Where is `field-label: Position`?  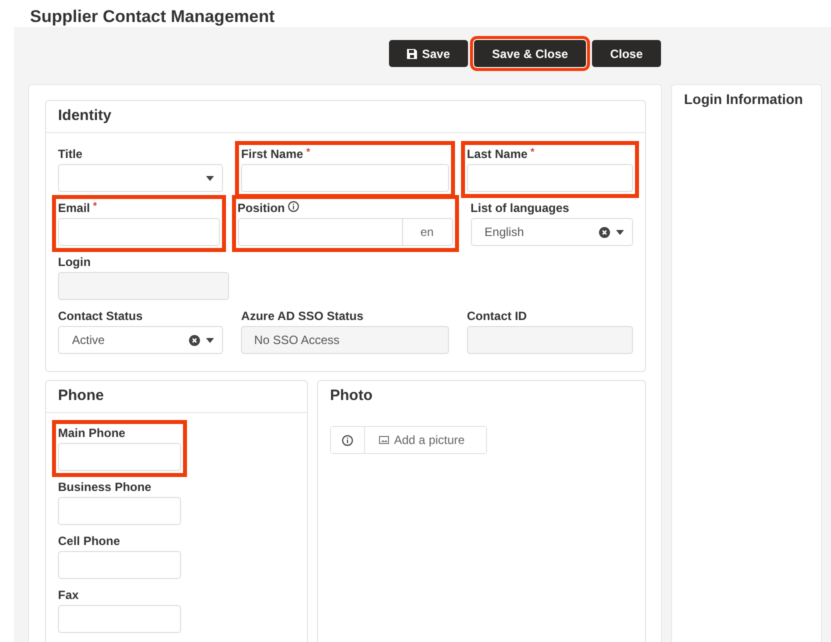 field-label: Position is located at coordinates (345, 208).